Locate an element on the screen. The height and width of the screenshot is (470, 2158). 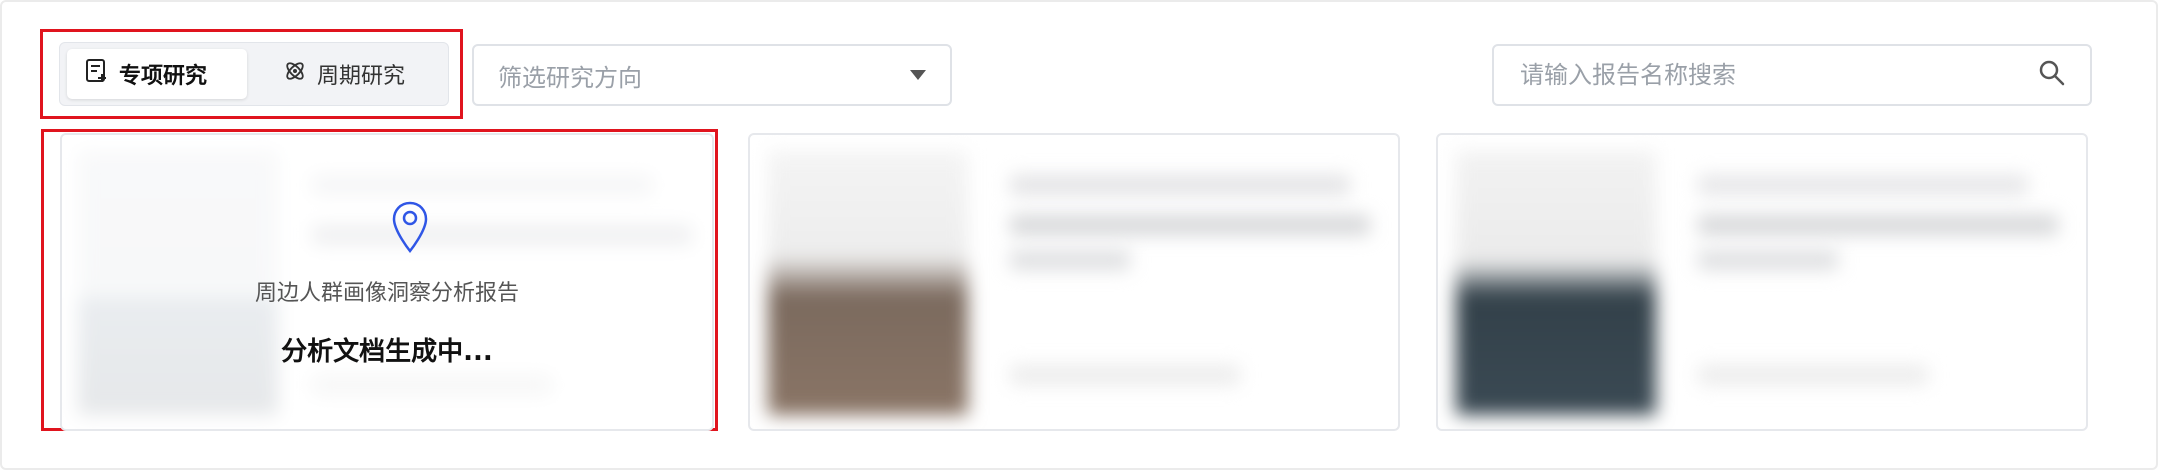
tab-periodic-research: 周期研究 is located at coordinates (352, 74).